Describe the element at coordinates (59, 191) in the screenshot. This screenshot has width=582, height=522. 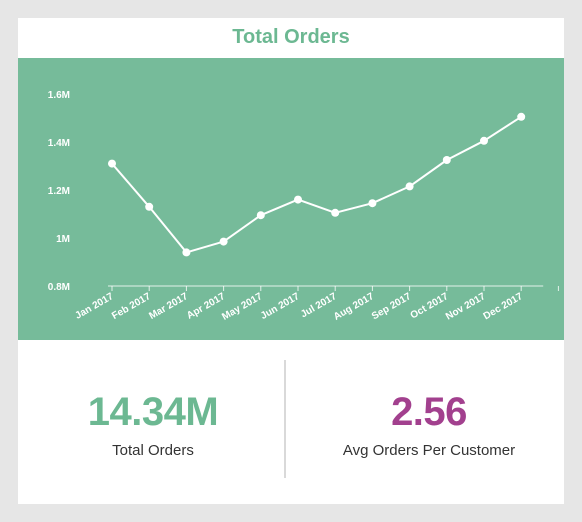
I see `y-tick-label: 1.2M` at that location.